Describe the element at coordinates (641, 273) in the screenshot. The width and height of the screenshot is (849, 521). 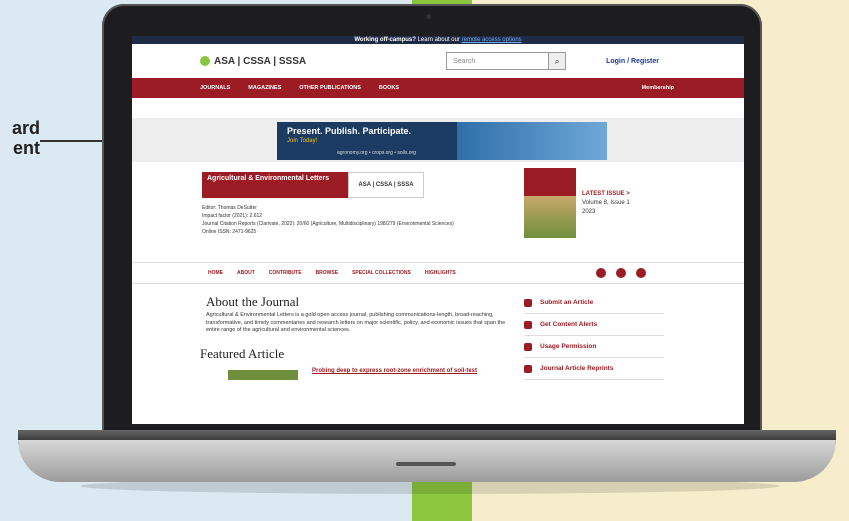
I see `rss-icon` at that location.